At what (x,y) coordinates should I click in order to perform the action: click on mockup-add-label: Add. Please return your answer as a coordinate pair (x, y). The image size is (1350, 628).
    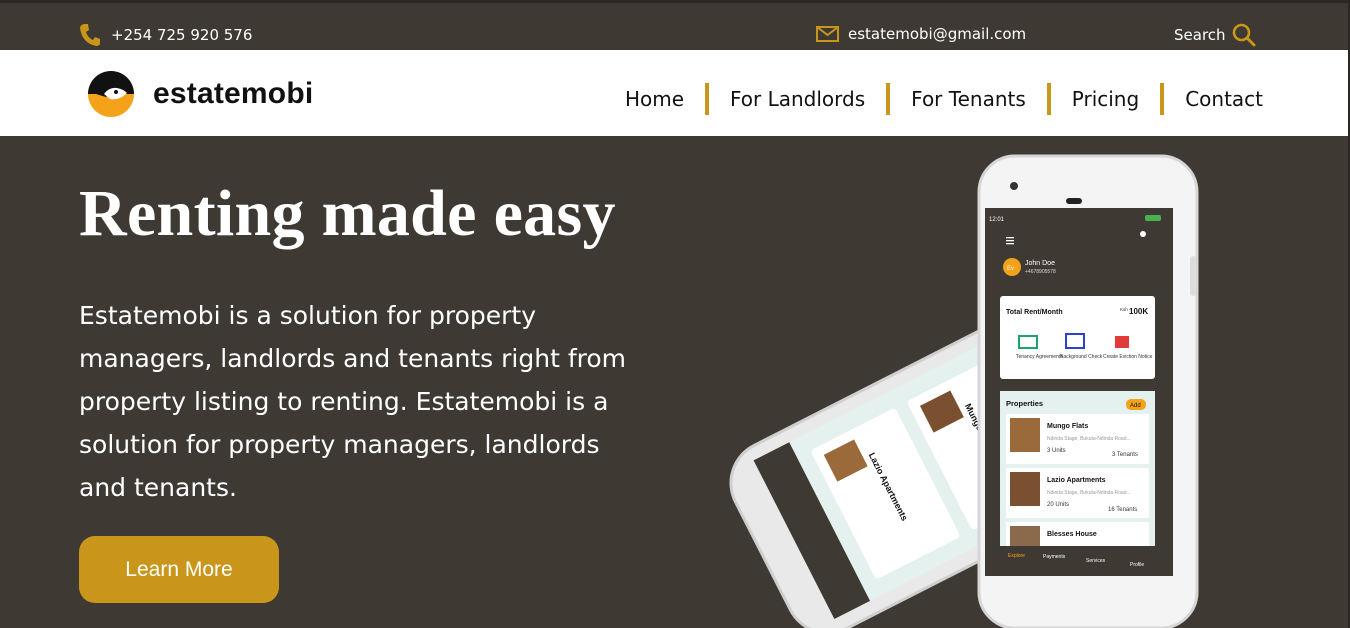
    Looking at the image, I should click on (1135, 406).